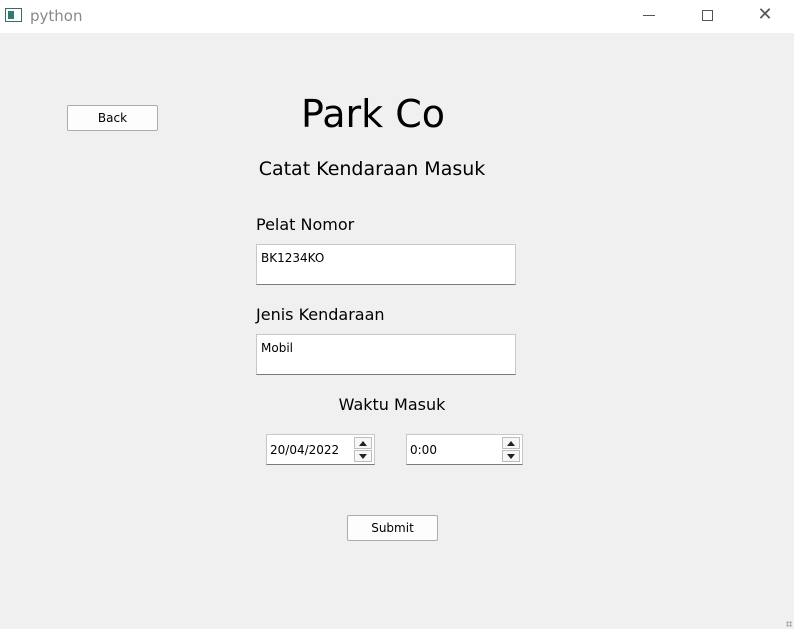  What do you see at coordinates (392, 528) in the screenshot?
I see `submit-button: Submit` at bounding box center [392, 528].